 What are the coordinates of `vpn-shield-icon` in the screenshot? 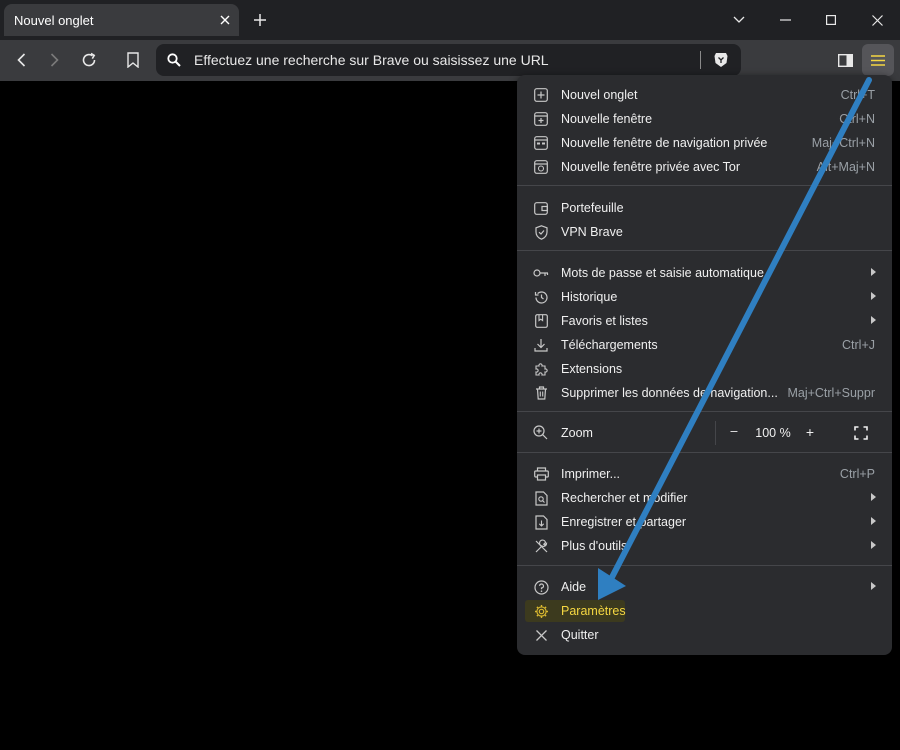 It's located at (541, 232).